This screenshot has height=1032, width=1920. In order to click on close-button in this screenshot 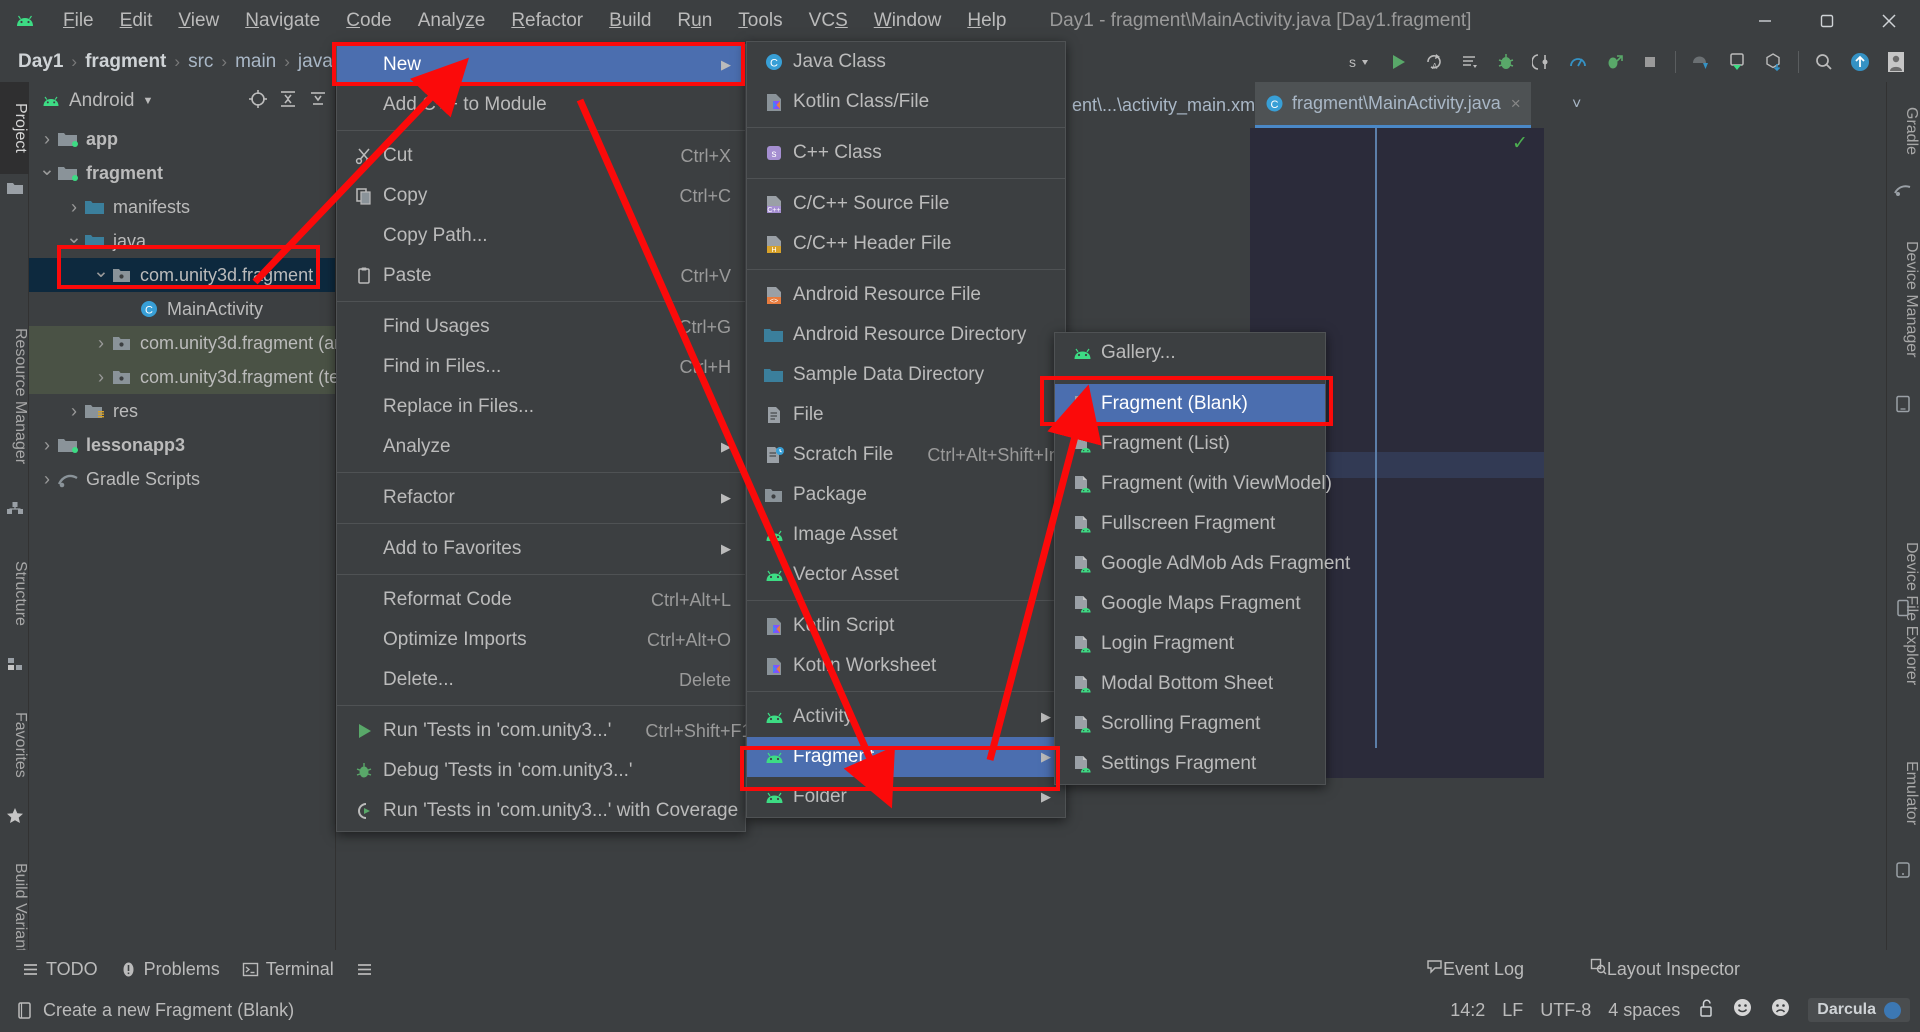, I will do `click(1889, 20)`.